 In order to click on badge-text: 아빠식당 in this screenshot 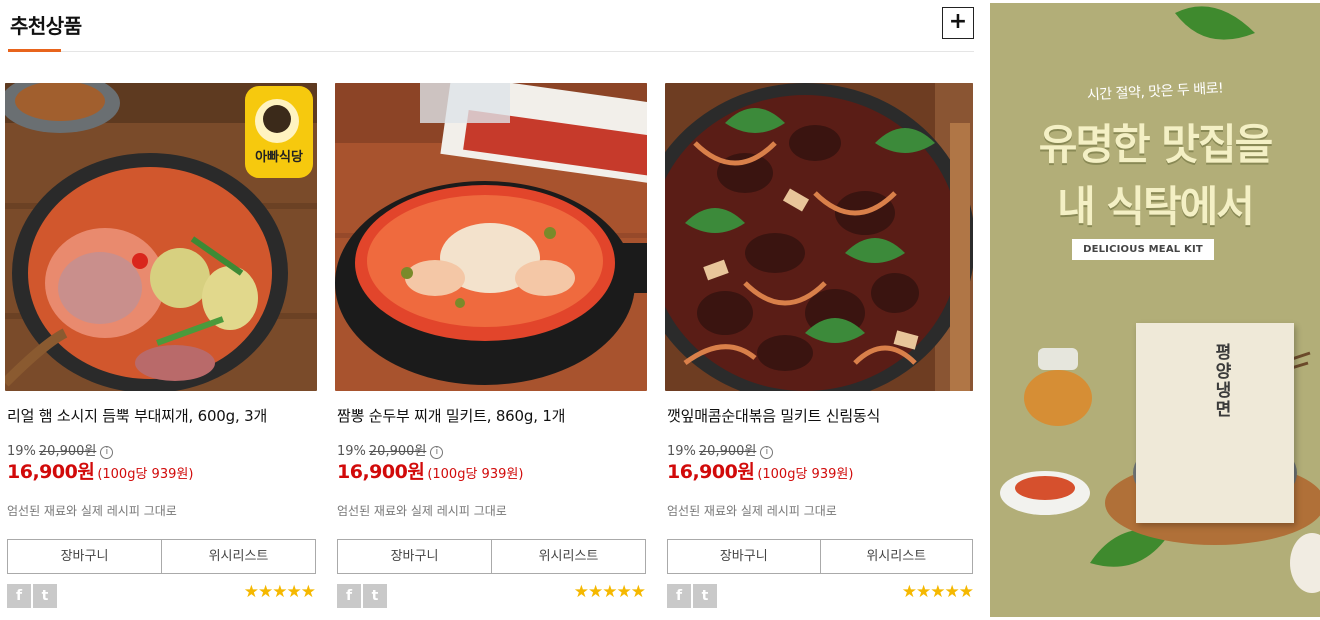, I will do `click(279, 157)`.